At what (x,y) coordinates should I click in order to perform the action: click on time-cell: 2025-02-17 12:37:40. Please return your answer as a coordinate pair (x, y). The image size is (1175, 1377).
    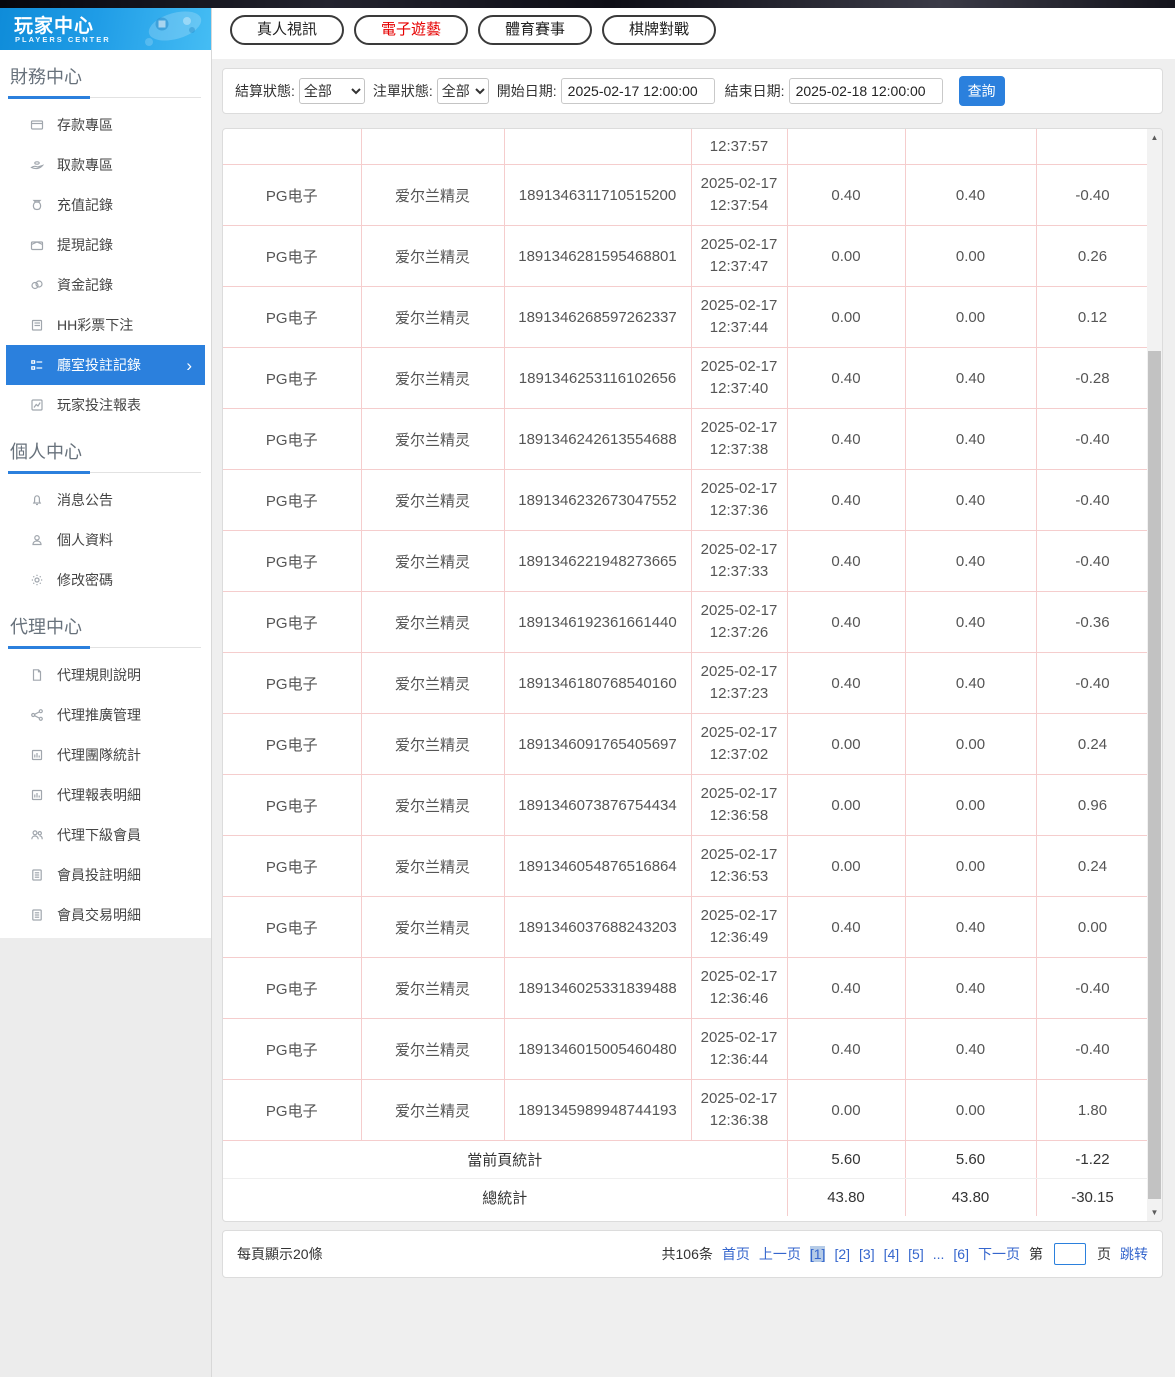
    Looking at the image, I should click on (739, 378).